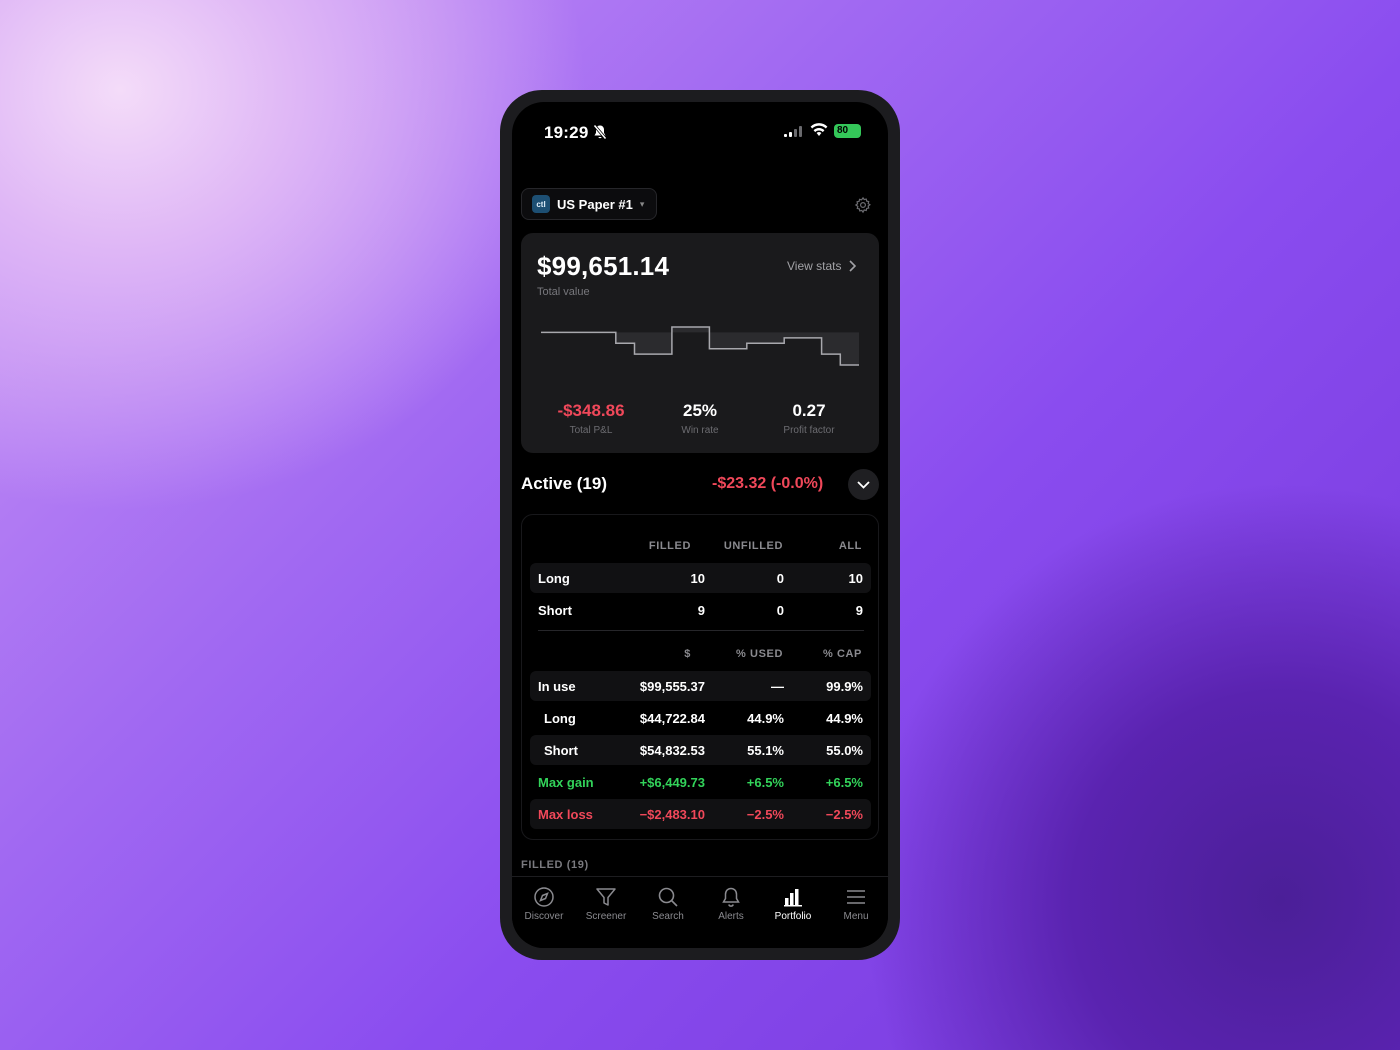 The image size is (1400, 1050). I want to click on status-bar: 19:29 80, so click(700, 132).